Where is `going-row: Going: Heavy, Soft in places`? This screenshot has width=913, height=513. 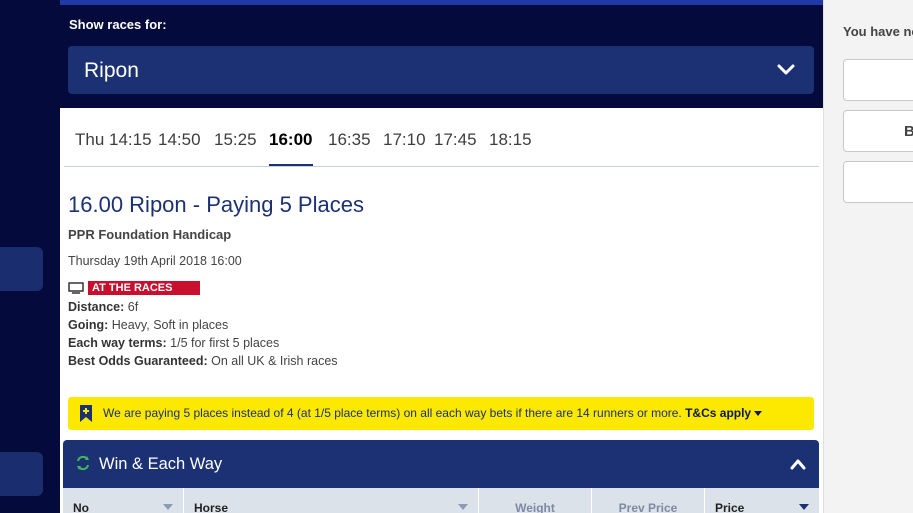
going-row: Going: Heavy, Soft in places is located at coordinates (148, 325).